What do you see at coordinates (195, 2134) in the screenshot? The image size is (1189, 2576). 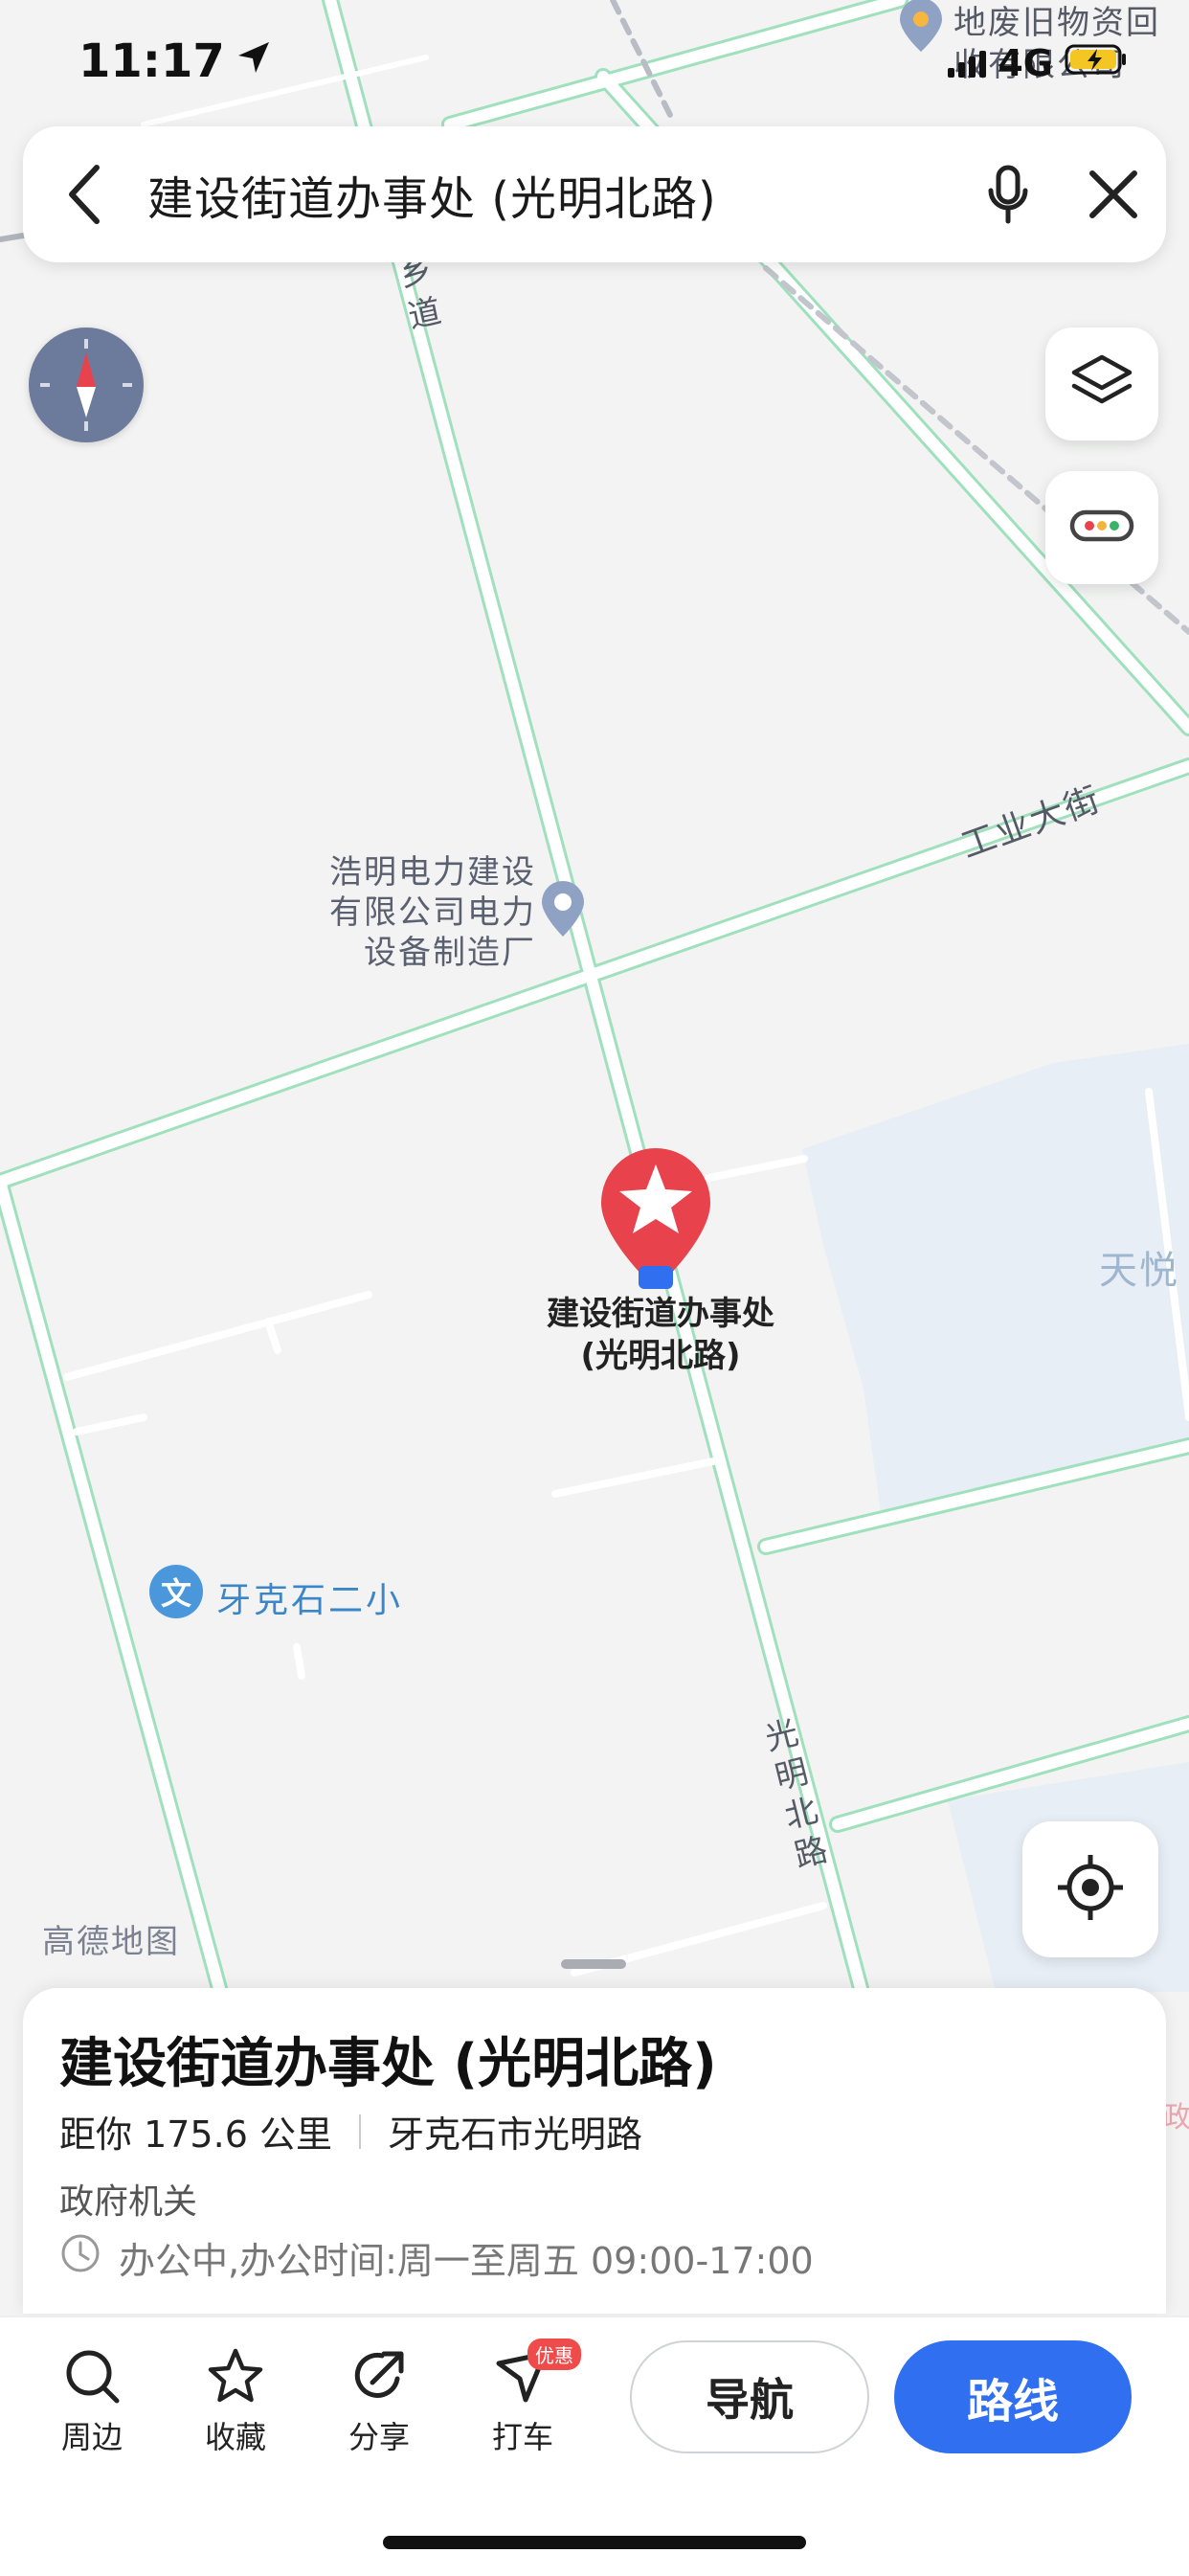 I see `place-distance: 距你 175.6 公里` at bounding box center [195, 2134].